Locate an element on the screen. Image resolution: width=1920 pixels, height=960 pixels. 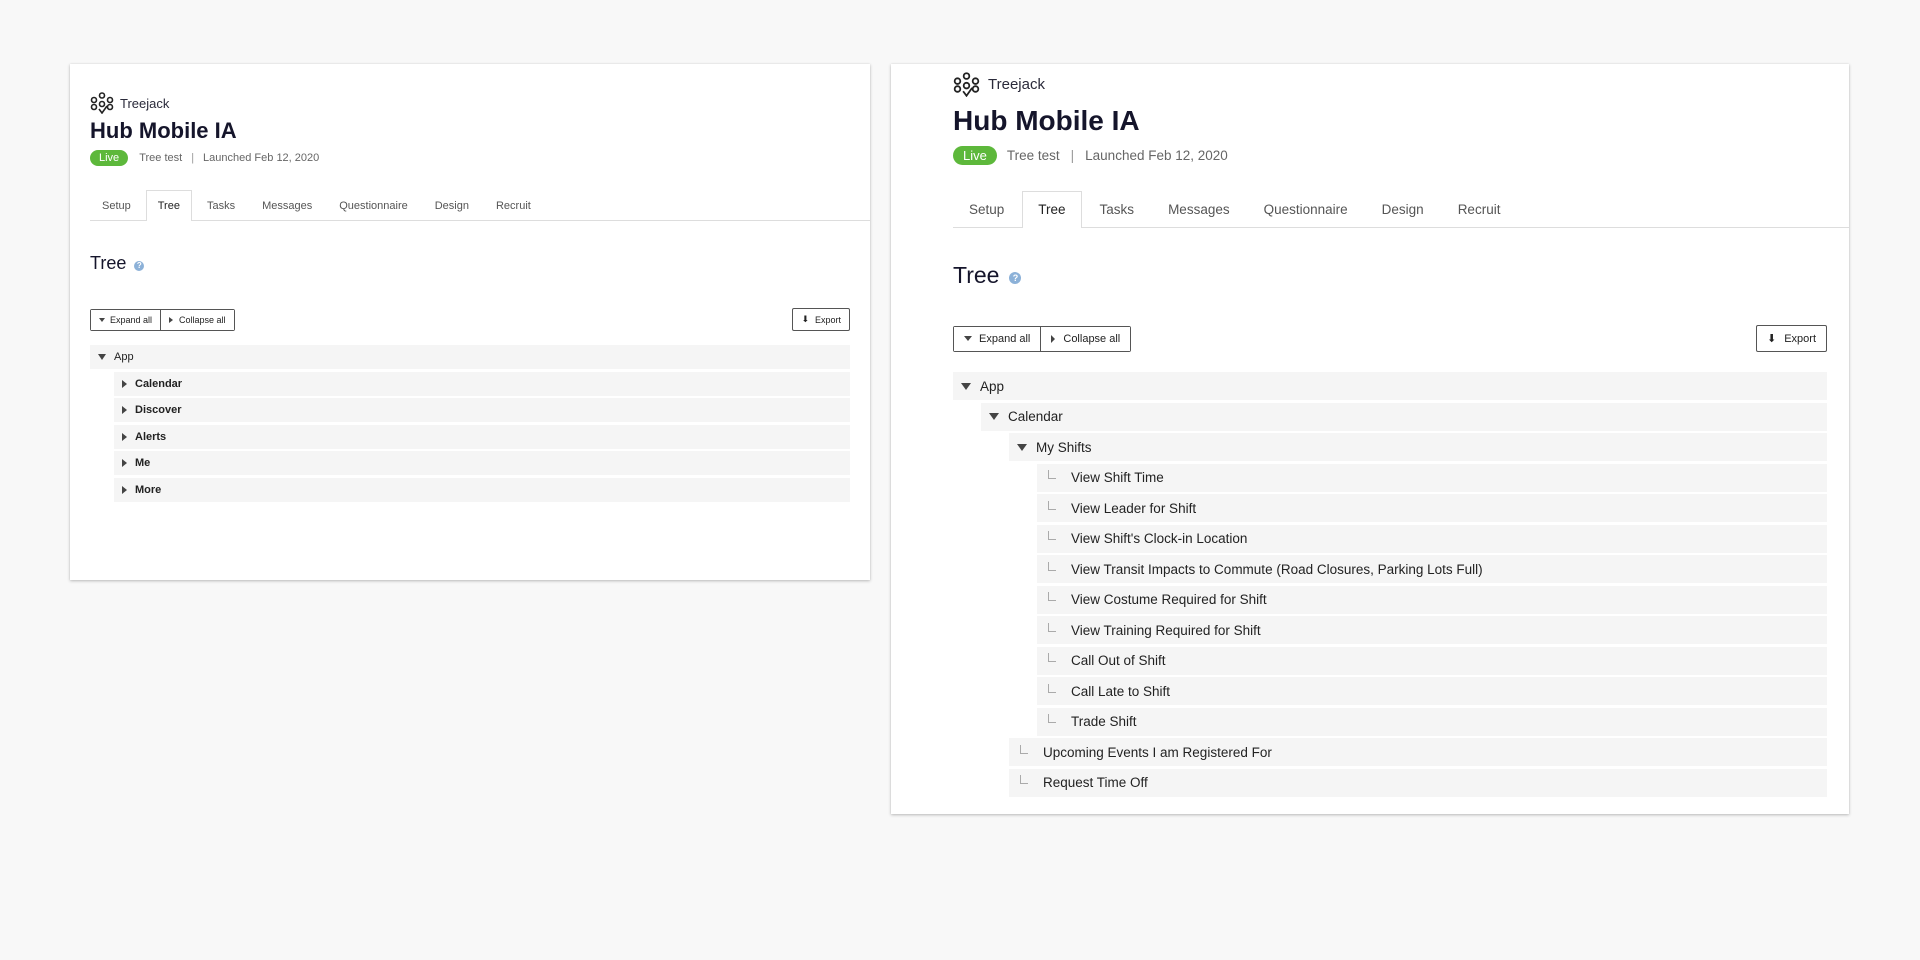
tree-leaf-label: View Shift Time is located at coordinates (1117, 477).